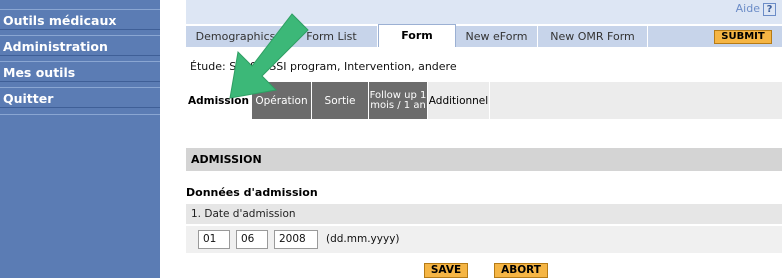 The height and width of the screenshot is (278, 782). I want to click on subtab-follow-up: Follow up 1 mois / 1 an, so click(398, 100).